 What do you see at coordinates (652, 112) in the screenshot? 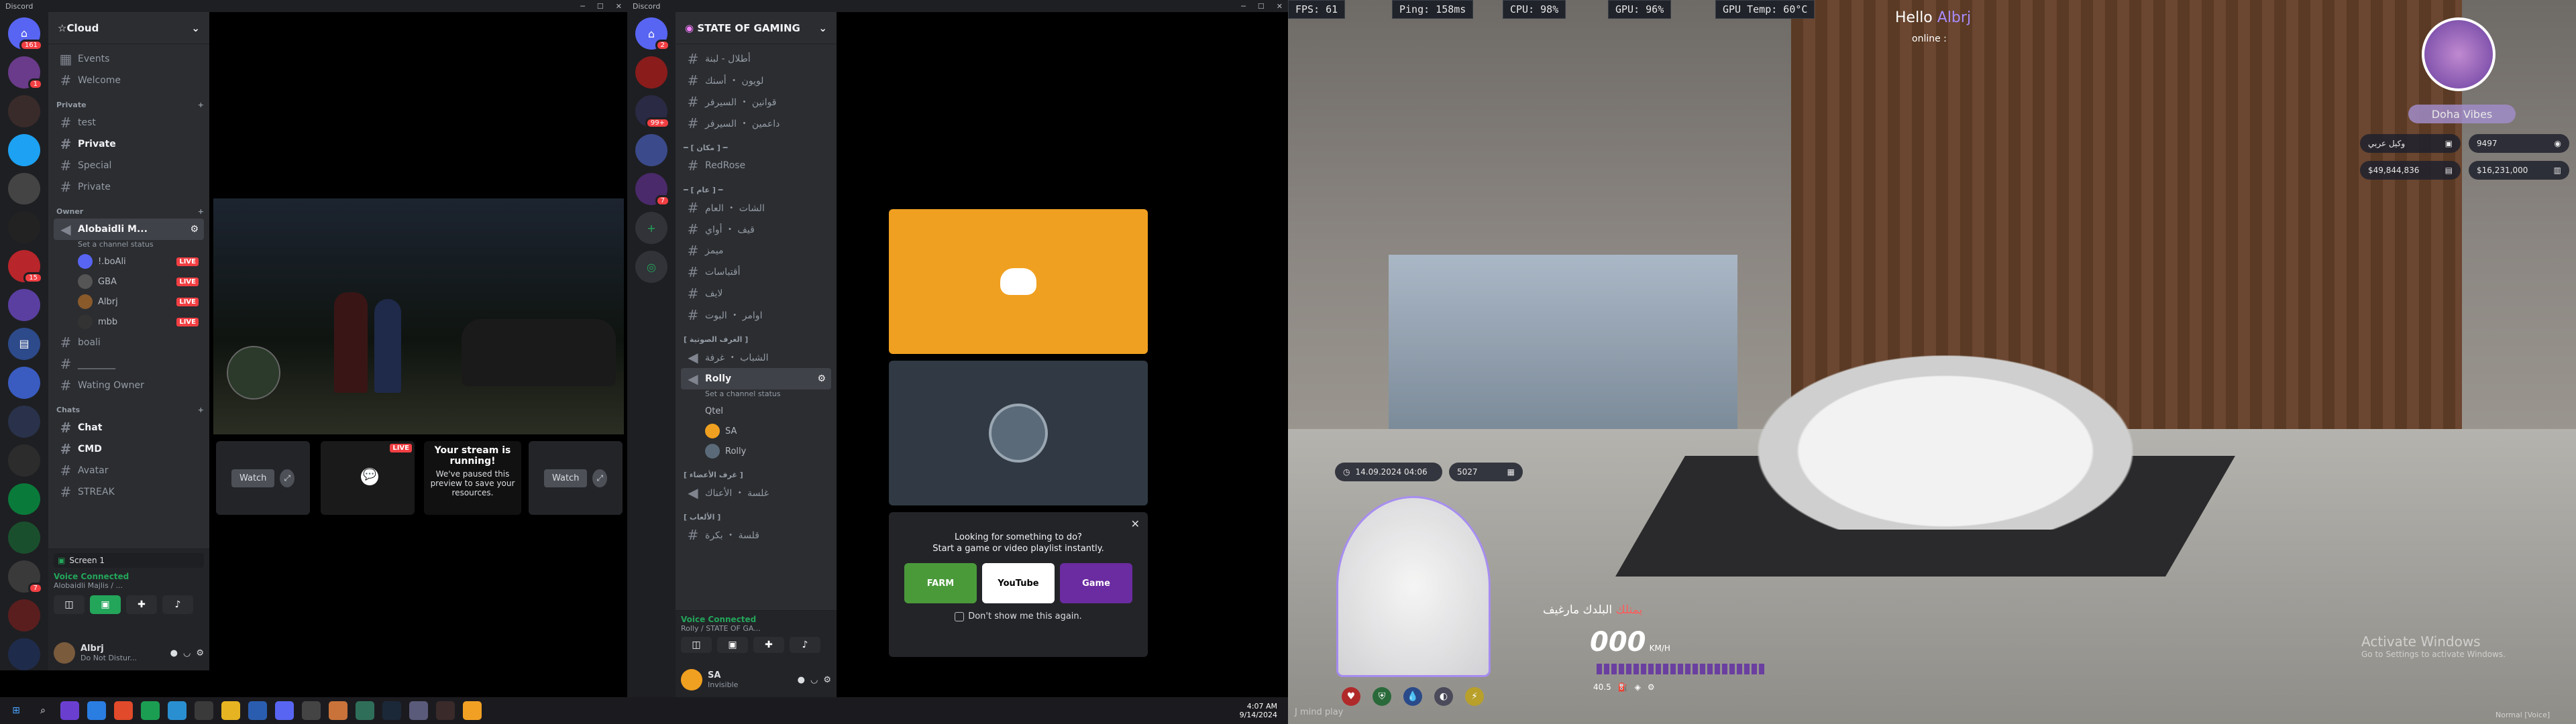
I see `server-icon: 99+` at bounding box center [652, 112].